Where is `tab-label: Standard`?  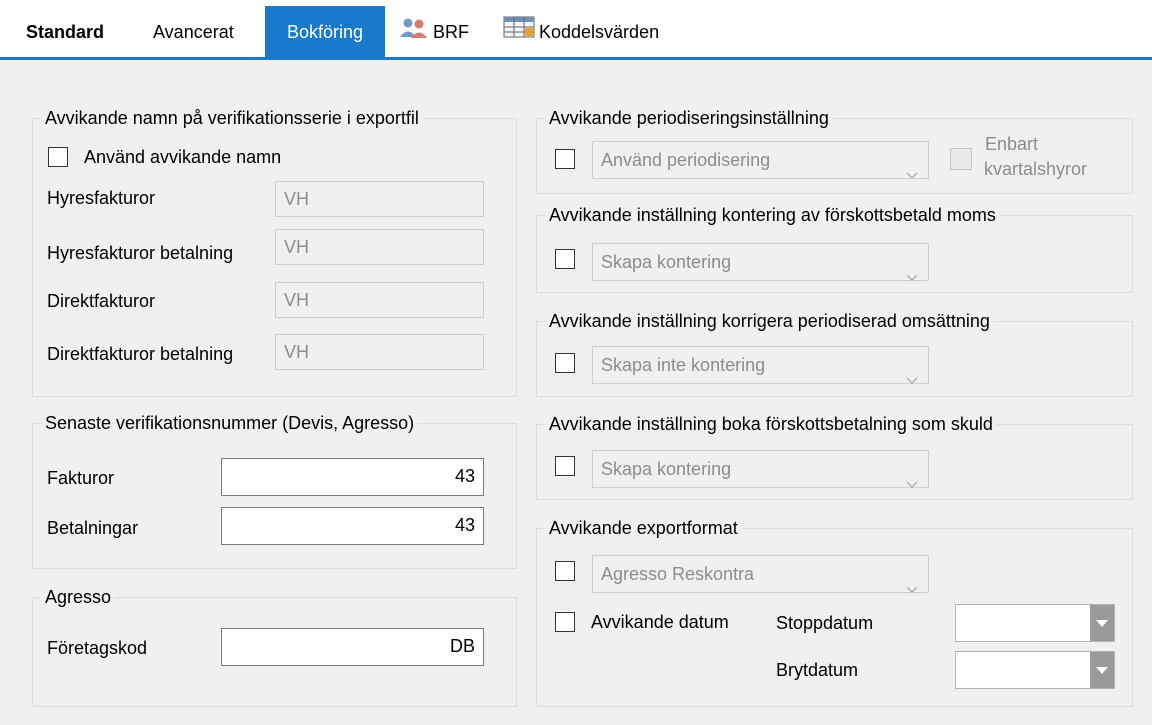 tab-label: Standard is located at coordinates (65, 32).